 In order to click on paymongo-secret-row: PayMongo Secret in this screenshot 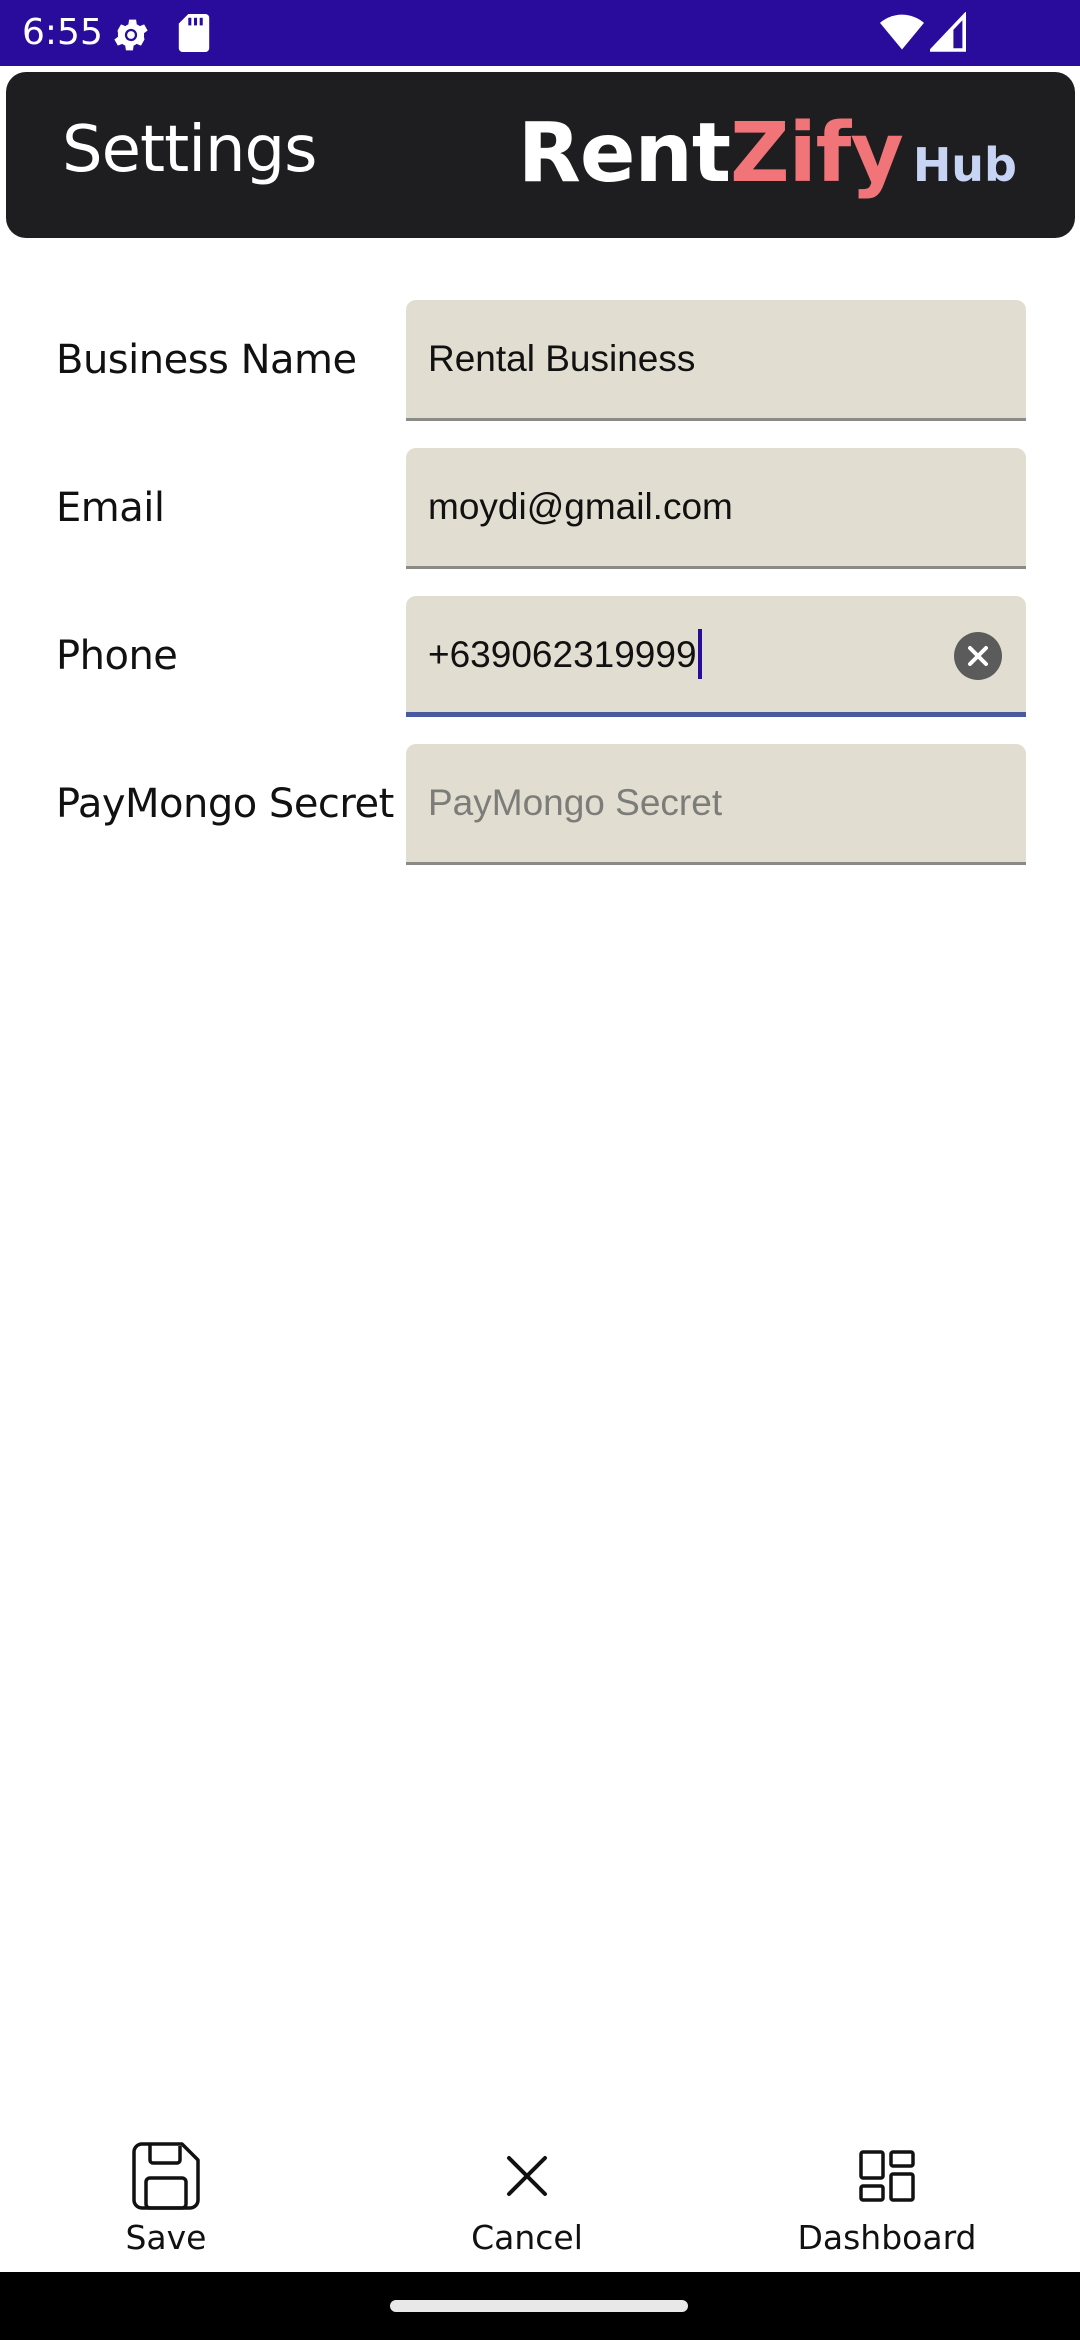, I will do `click(540, 804)`.